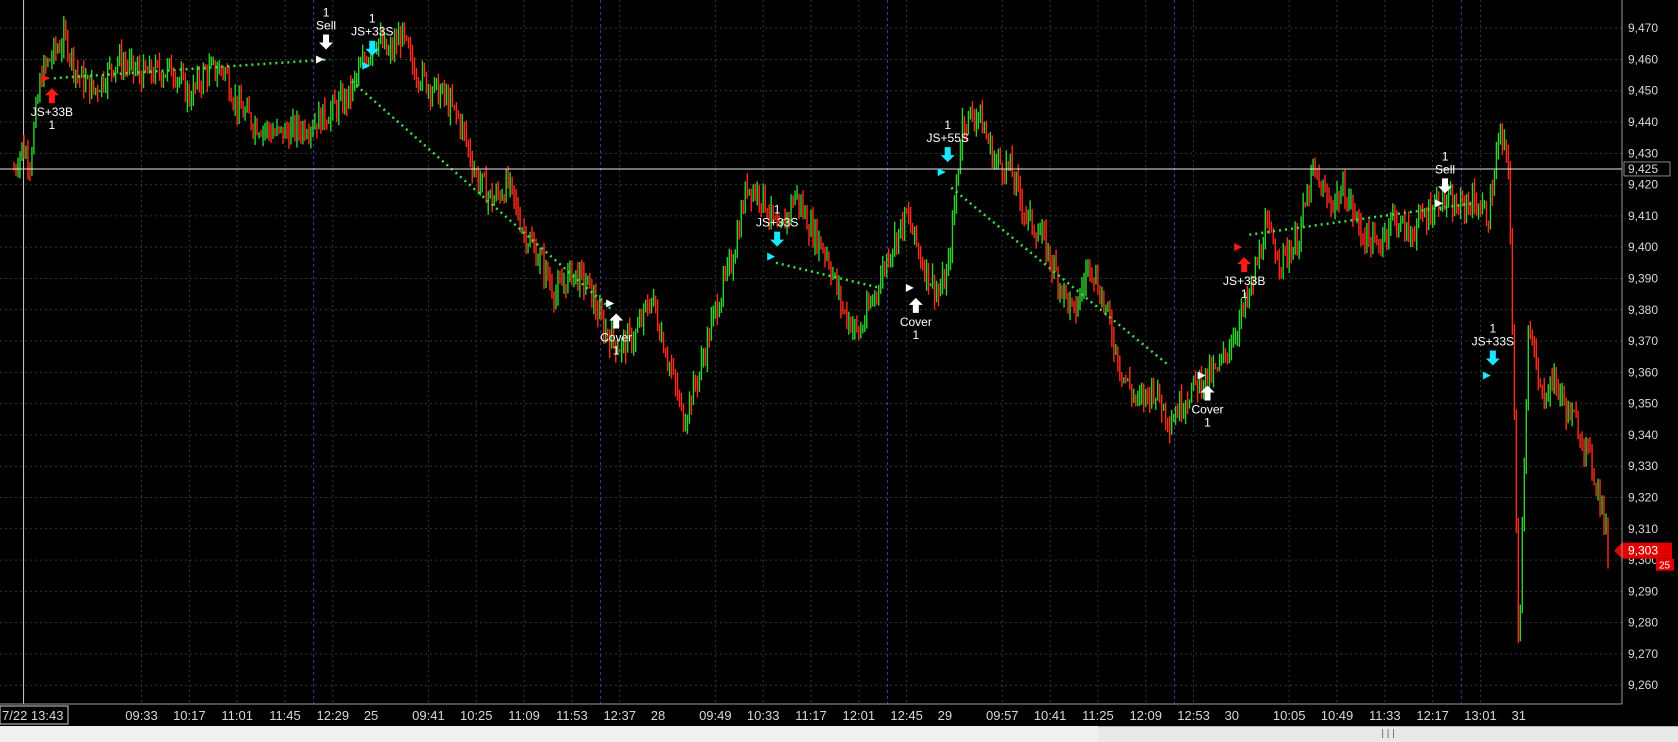 This screenshot has width=1678, height=742. Describe the element at coordinates (948, 138) in the screenshot. I see `signal-label: JS+55S` at that location.